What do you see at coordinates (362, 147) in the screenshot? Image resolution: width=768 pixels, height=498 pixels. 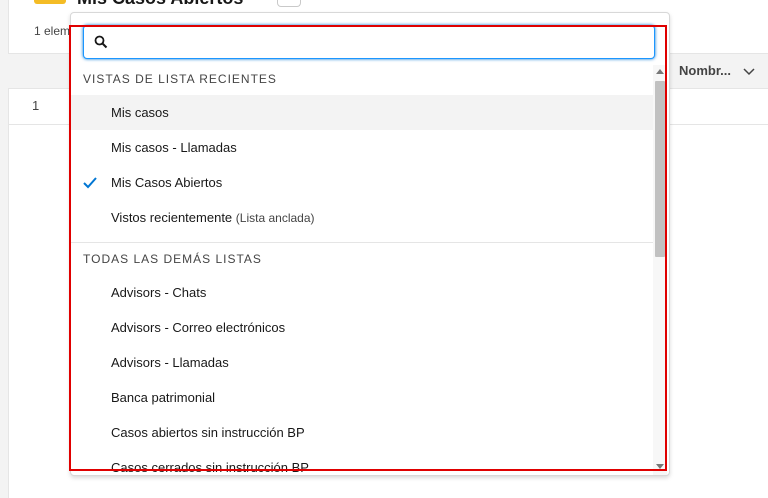 I see `list-item-mis-casos-llamadas: Mis casos - Llamadas` at bounding box center [362, 147].